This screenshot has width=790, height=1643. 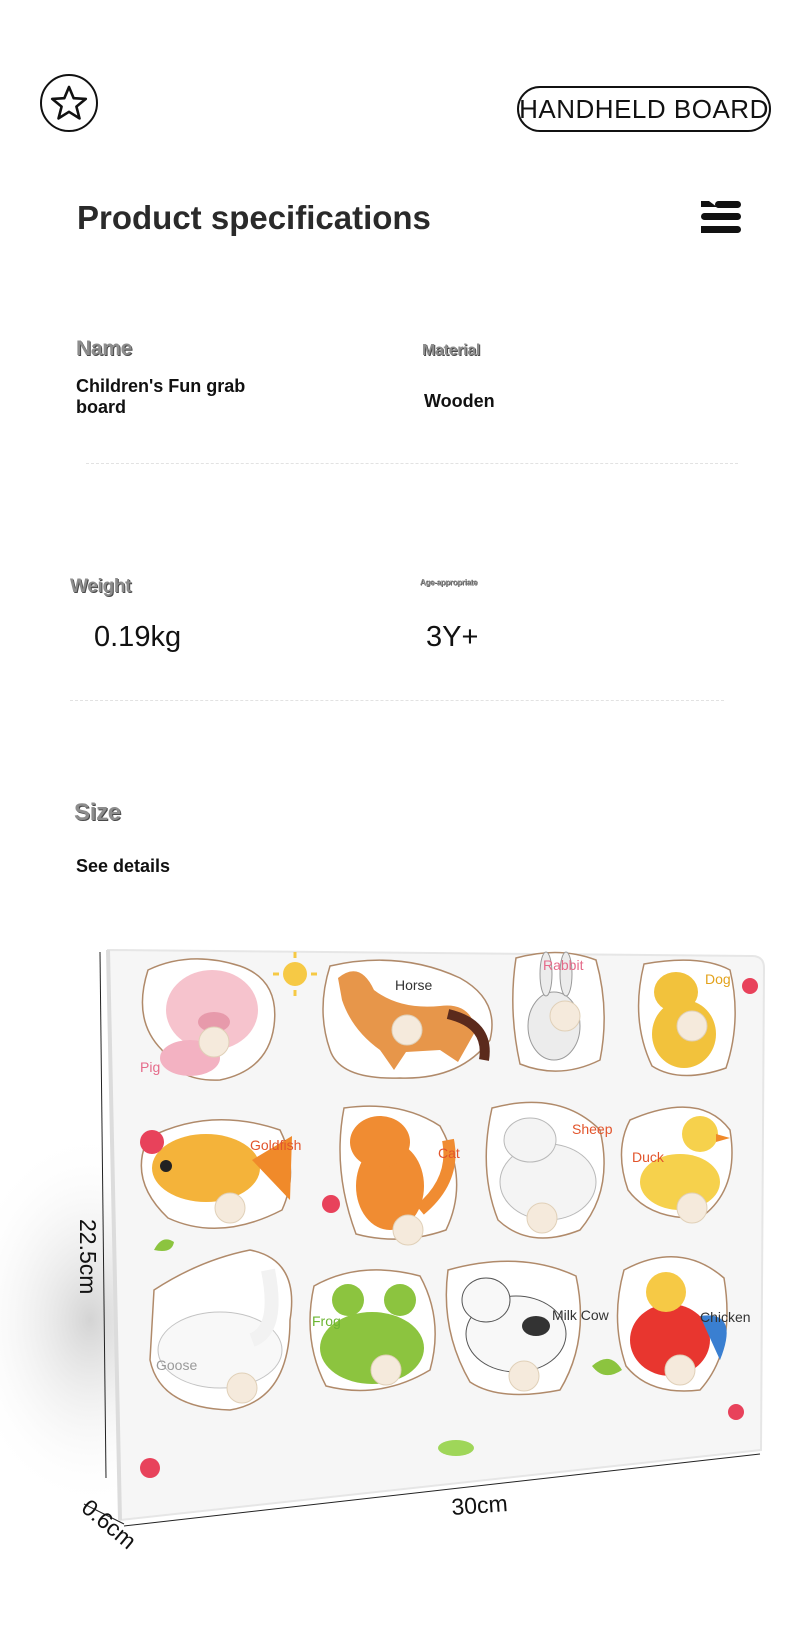 What do you see at coordinates (644, 109) in the screenshot?
I see `handheld-board-badge: HANDHELD BOARD` at bounding box center [644, 109].